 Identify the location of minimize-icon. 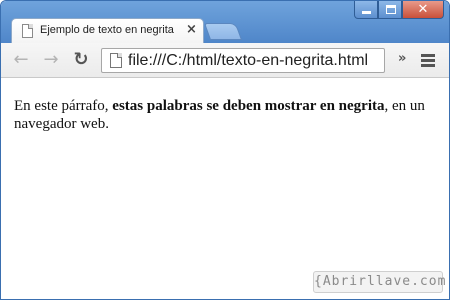
(366, 12).